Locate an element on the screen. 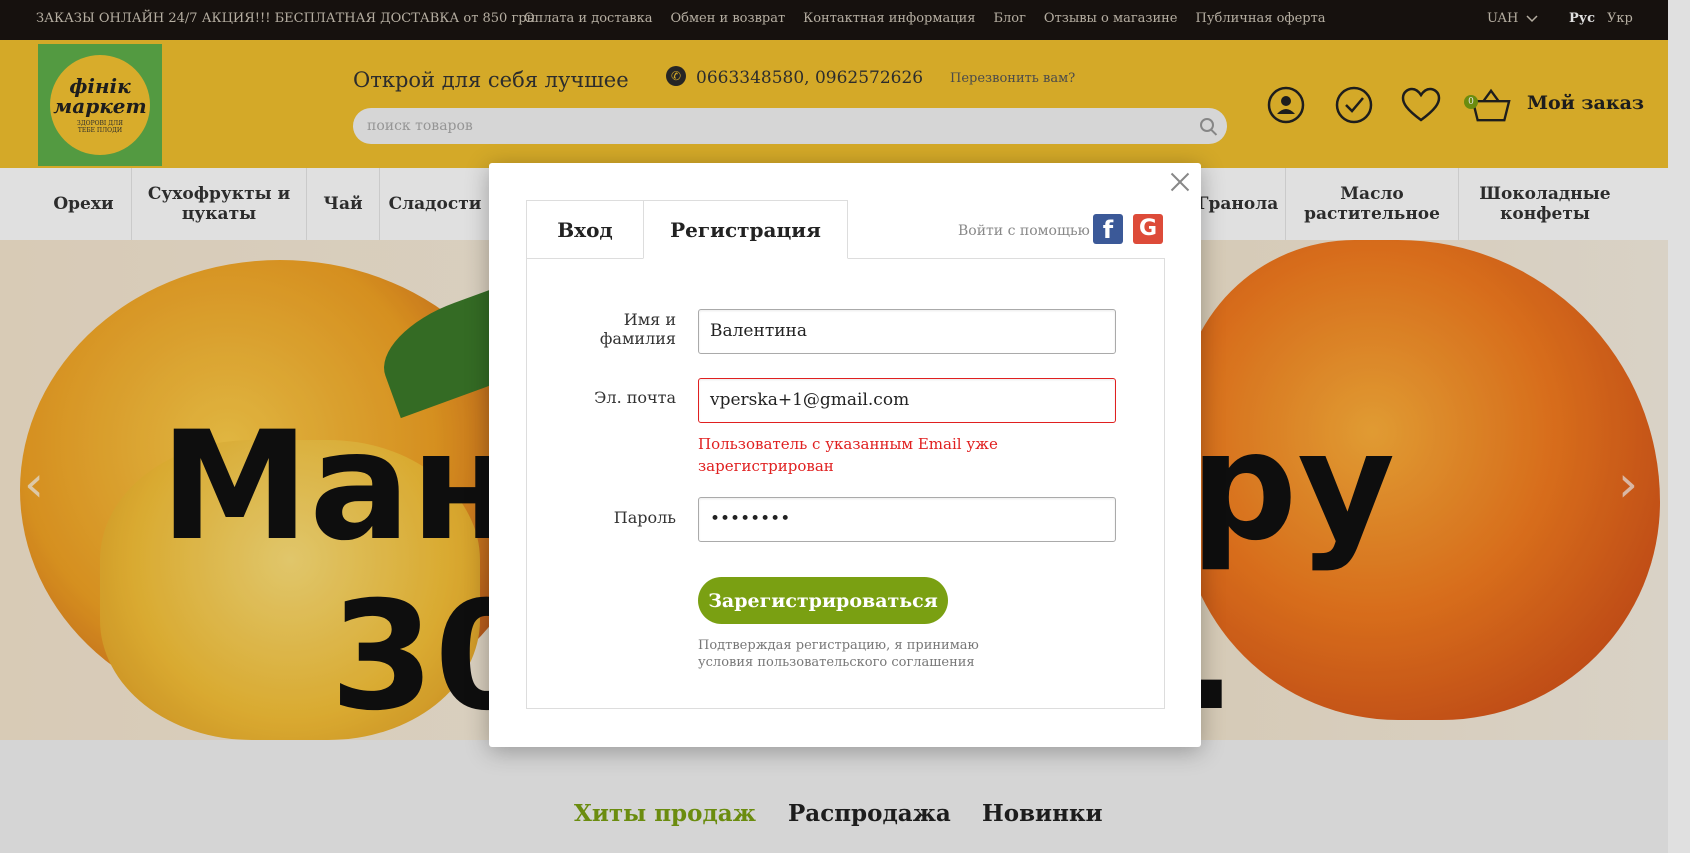 This screenshot has width=1690, height=853. password-label: Пароль is located at coordinates (644, 517).